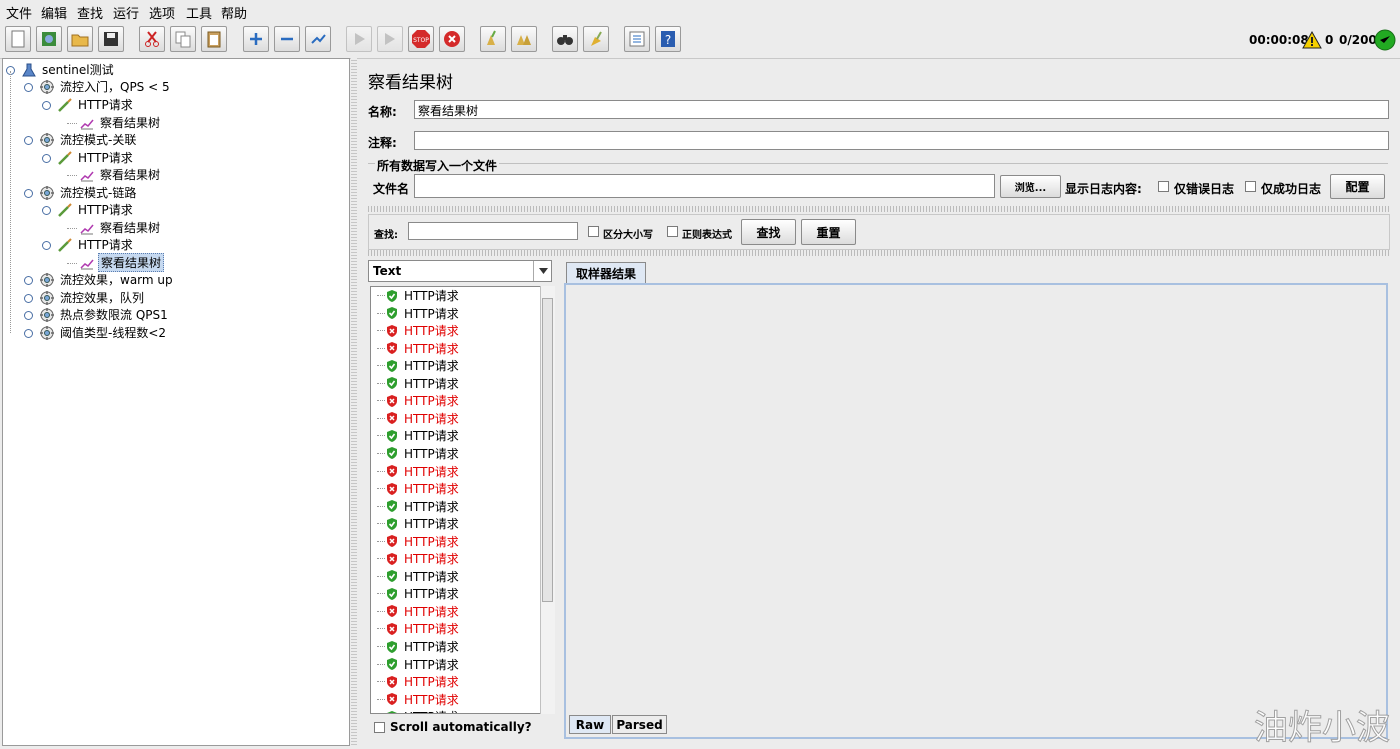 The height and width of the screenshot is (749, 1400). What do you see at coordinates (359, 39) in the screenshot?
I see `start-button` at bounding box center [359, 39].